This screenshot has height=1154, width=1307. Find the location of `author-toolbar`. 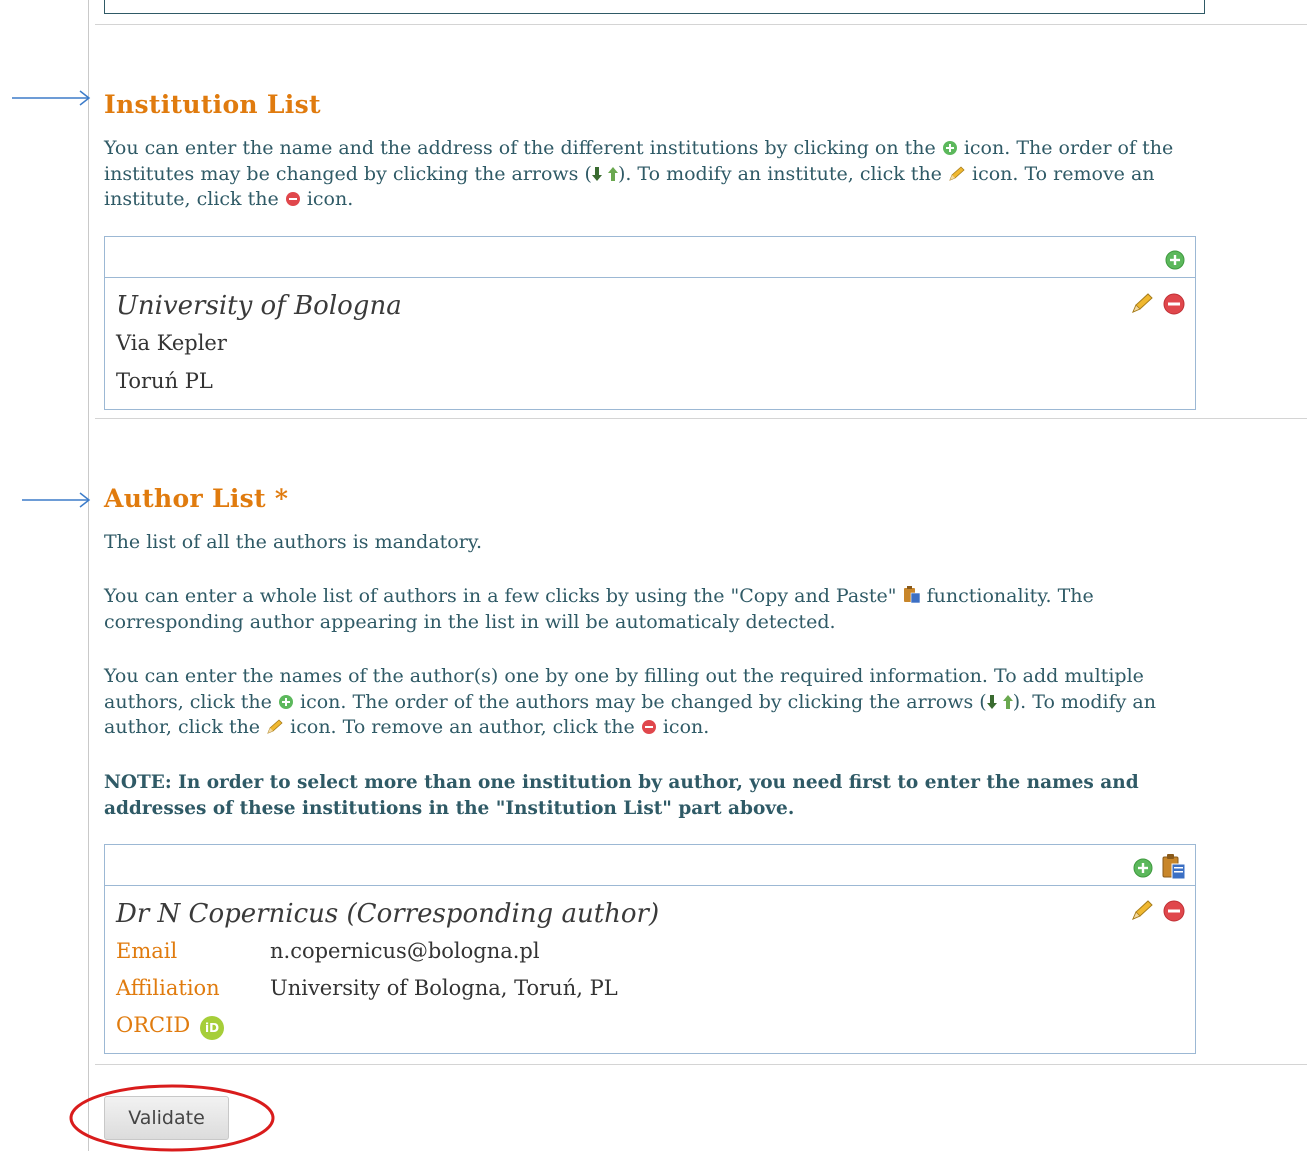

author-toolbar is located at coordinates (650, 865).